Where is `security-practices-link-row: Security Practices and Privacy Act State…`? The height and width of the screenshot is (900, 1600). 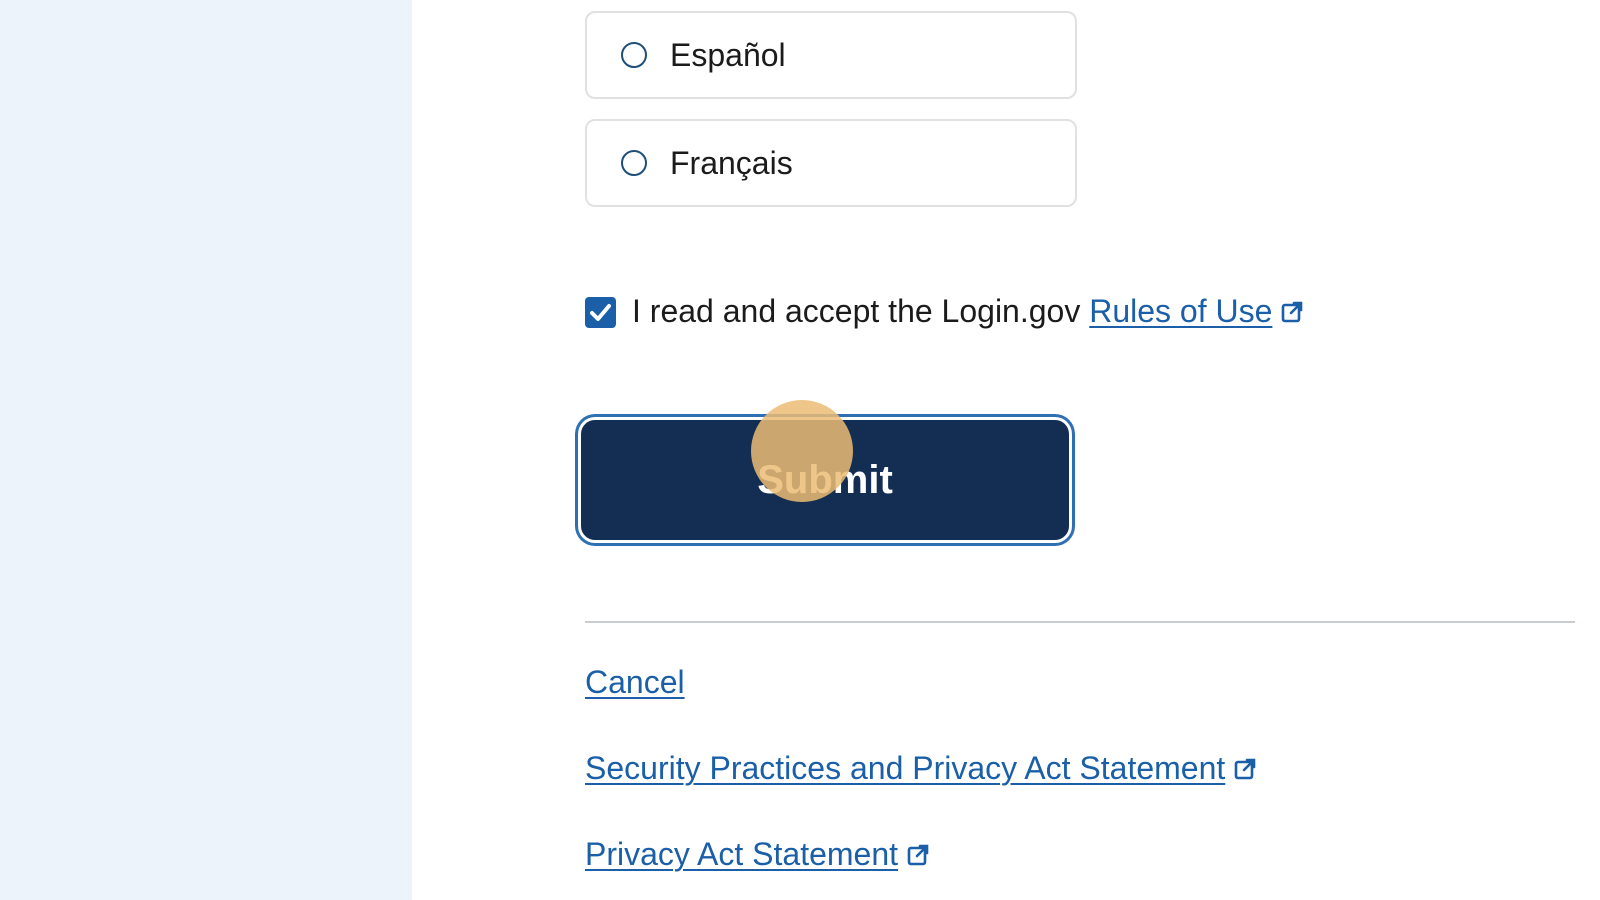 security-practices-link-row: Security Practices and Privacy Act State… is located at coordinates (921, 768).